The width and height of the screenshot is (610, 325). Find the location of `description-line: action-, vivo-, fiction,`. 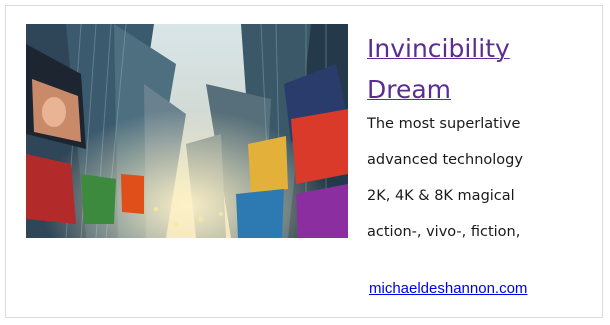

description-line: action-, vivo-, fiction, is located at coordinates (444, 232).